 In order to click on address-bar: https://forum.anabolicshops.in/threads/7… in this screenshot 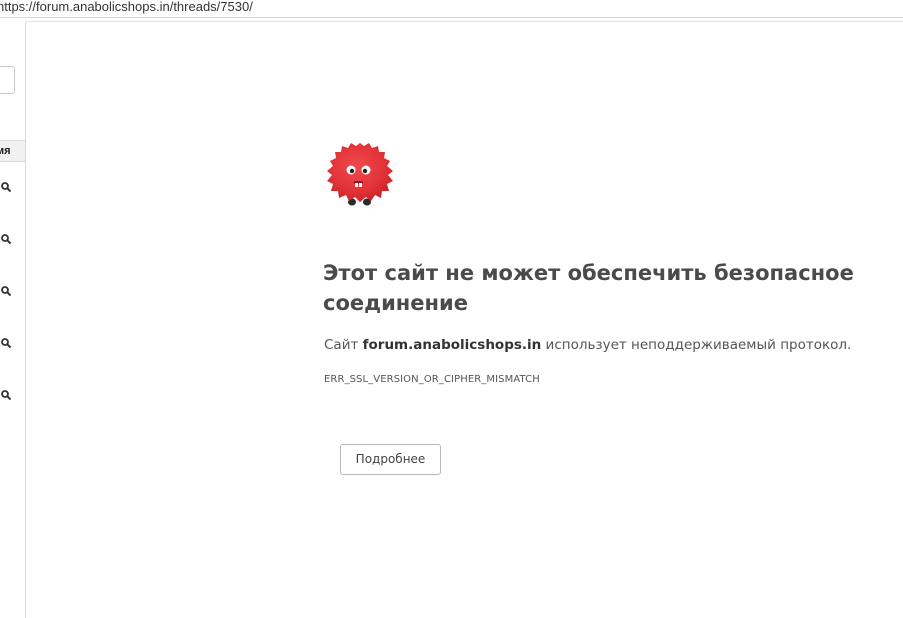, I will do `click(451, 9)`.